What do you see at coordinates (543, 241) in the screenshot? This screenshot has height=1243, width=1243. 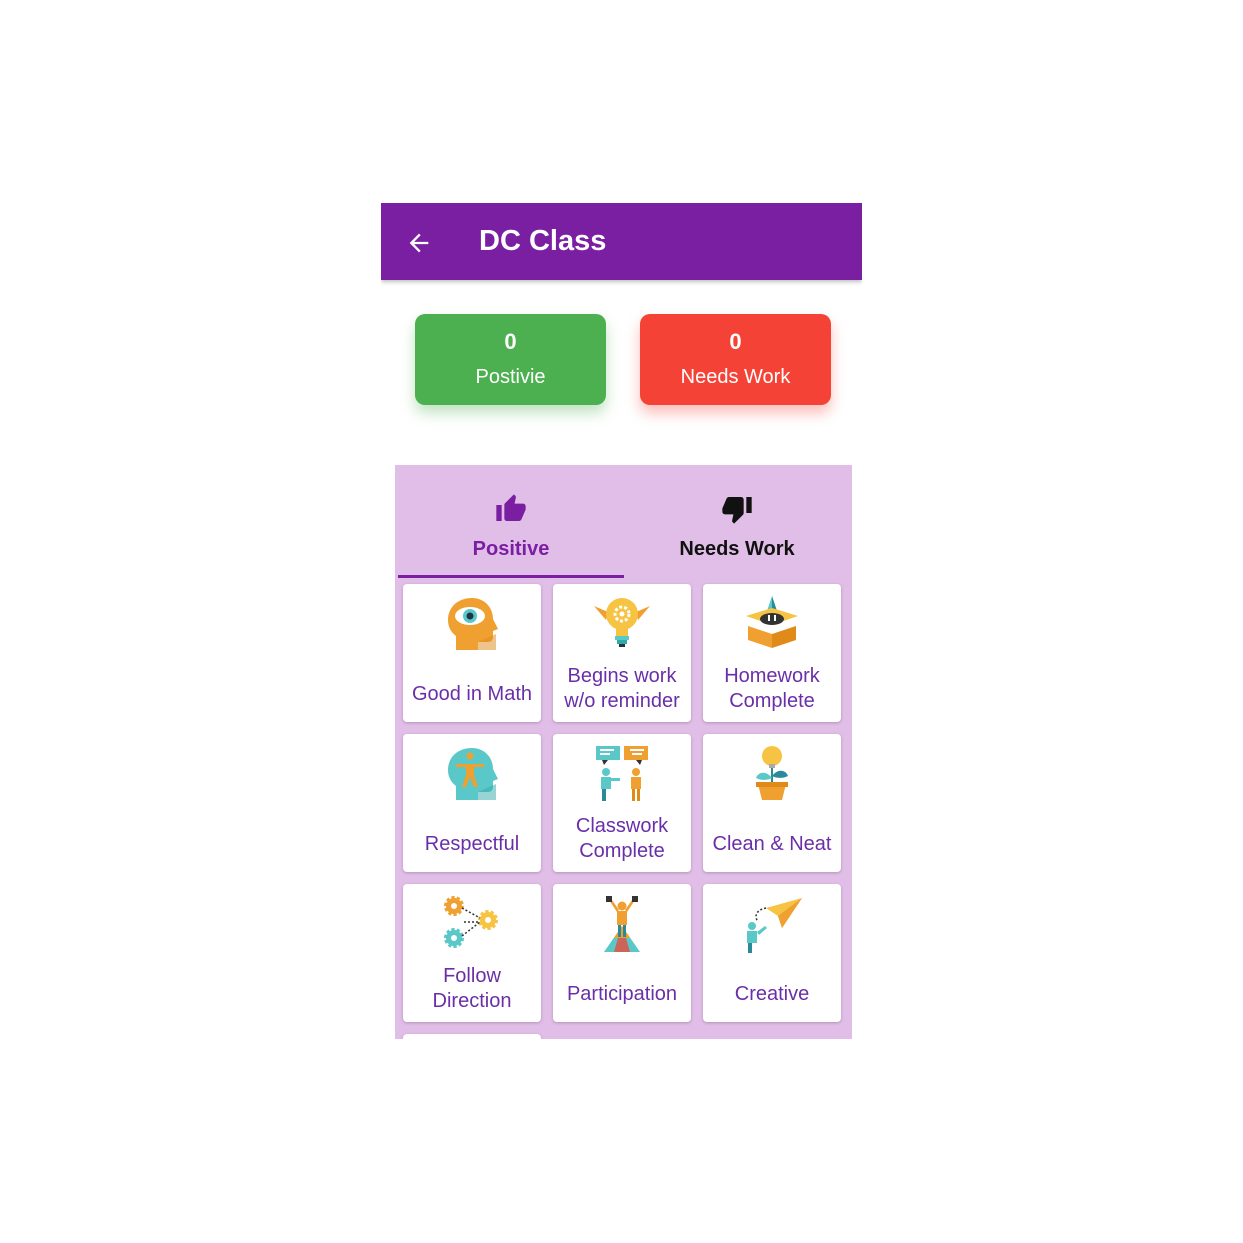 I see `page-title: DC Class` at bounding box center [543, 241].